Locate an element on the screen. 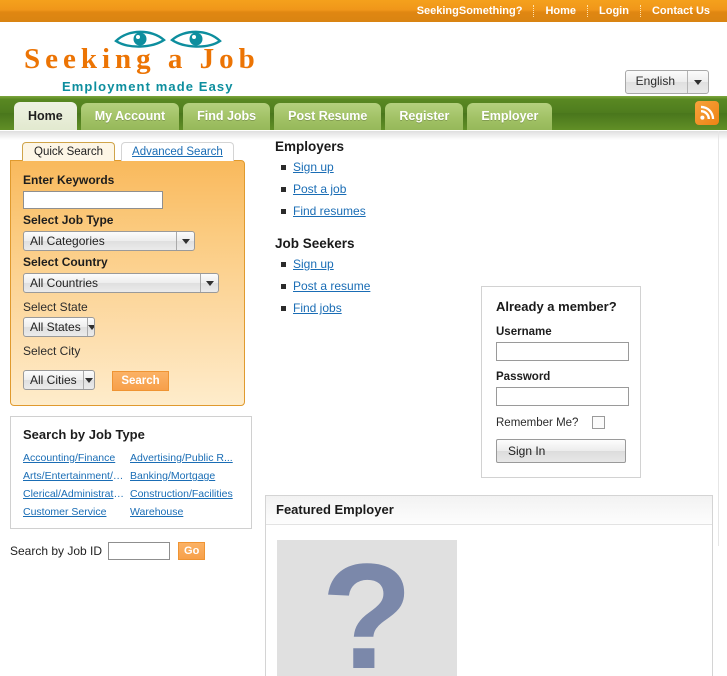 The height and width of the screenshot is (676, 727). top-utility-bar: SeekingSomething? Home Login Contact Us is located at coordinates (363, 11).